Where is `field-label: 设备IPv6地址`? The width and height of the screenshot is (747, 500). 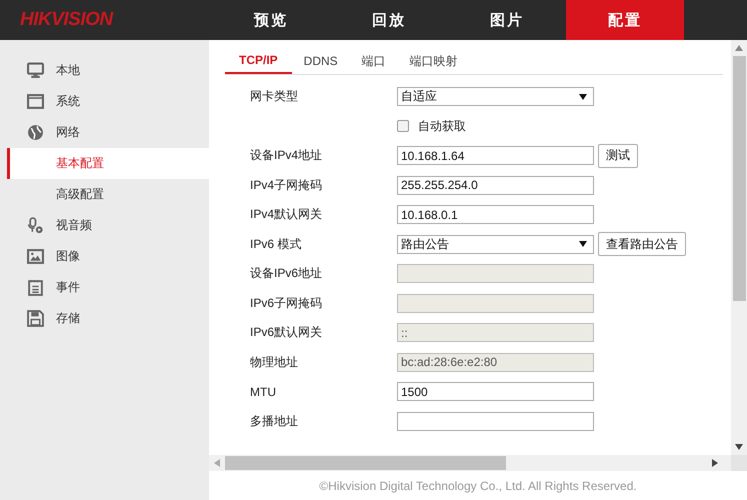 field-label: 设备IPv6地址 is located at coordinates (287, 273).